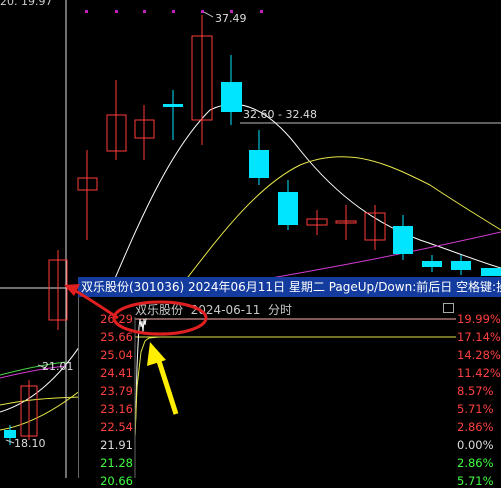 This screenshot has width=501, height=488. What do you see at coordinates (231, 18) in the screenshot?
I see `high-price-label: 37.49` at bounding box center [231, 18].